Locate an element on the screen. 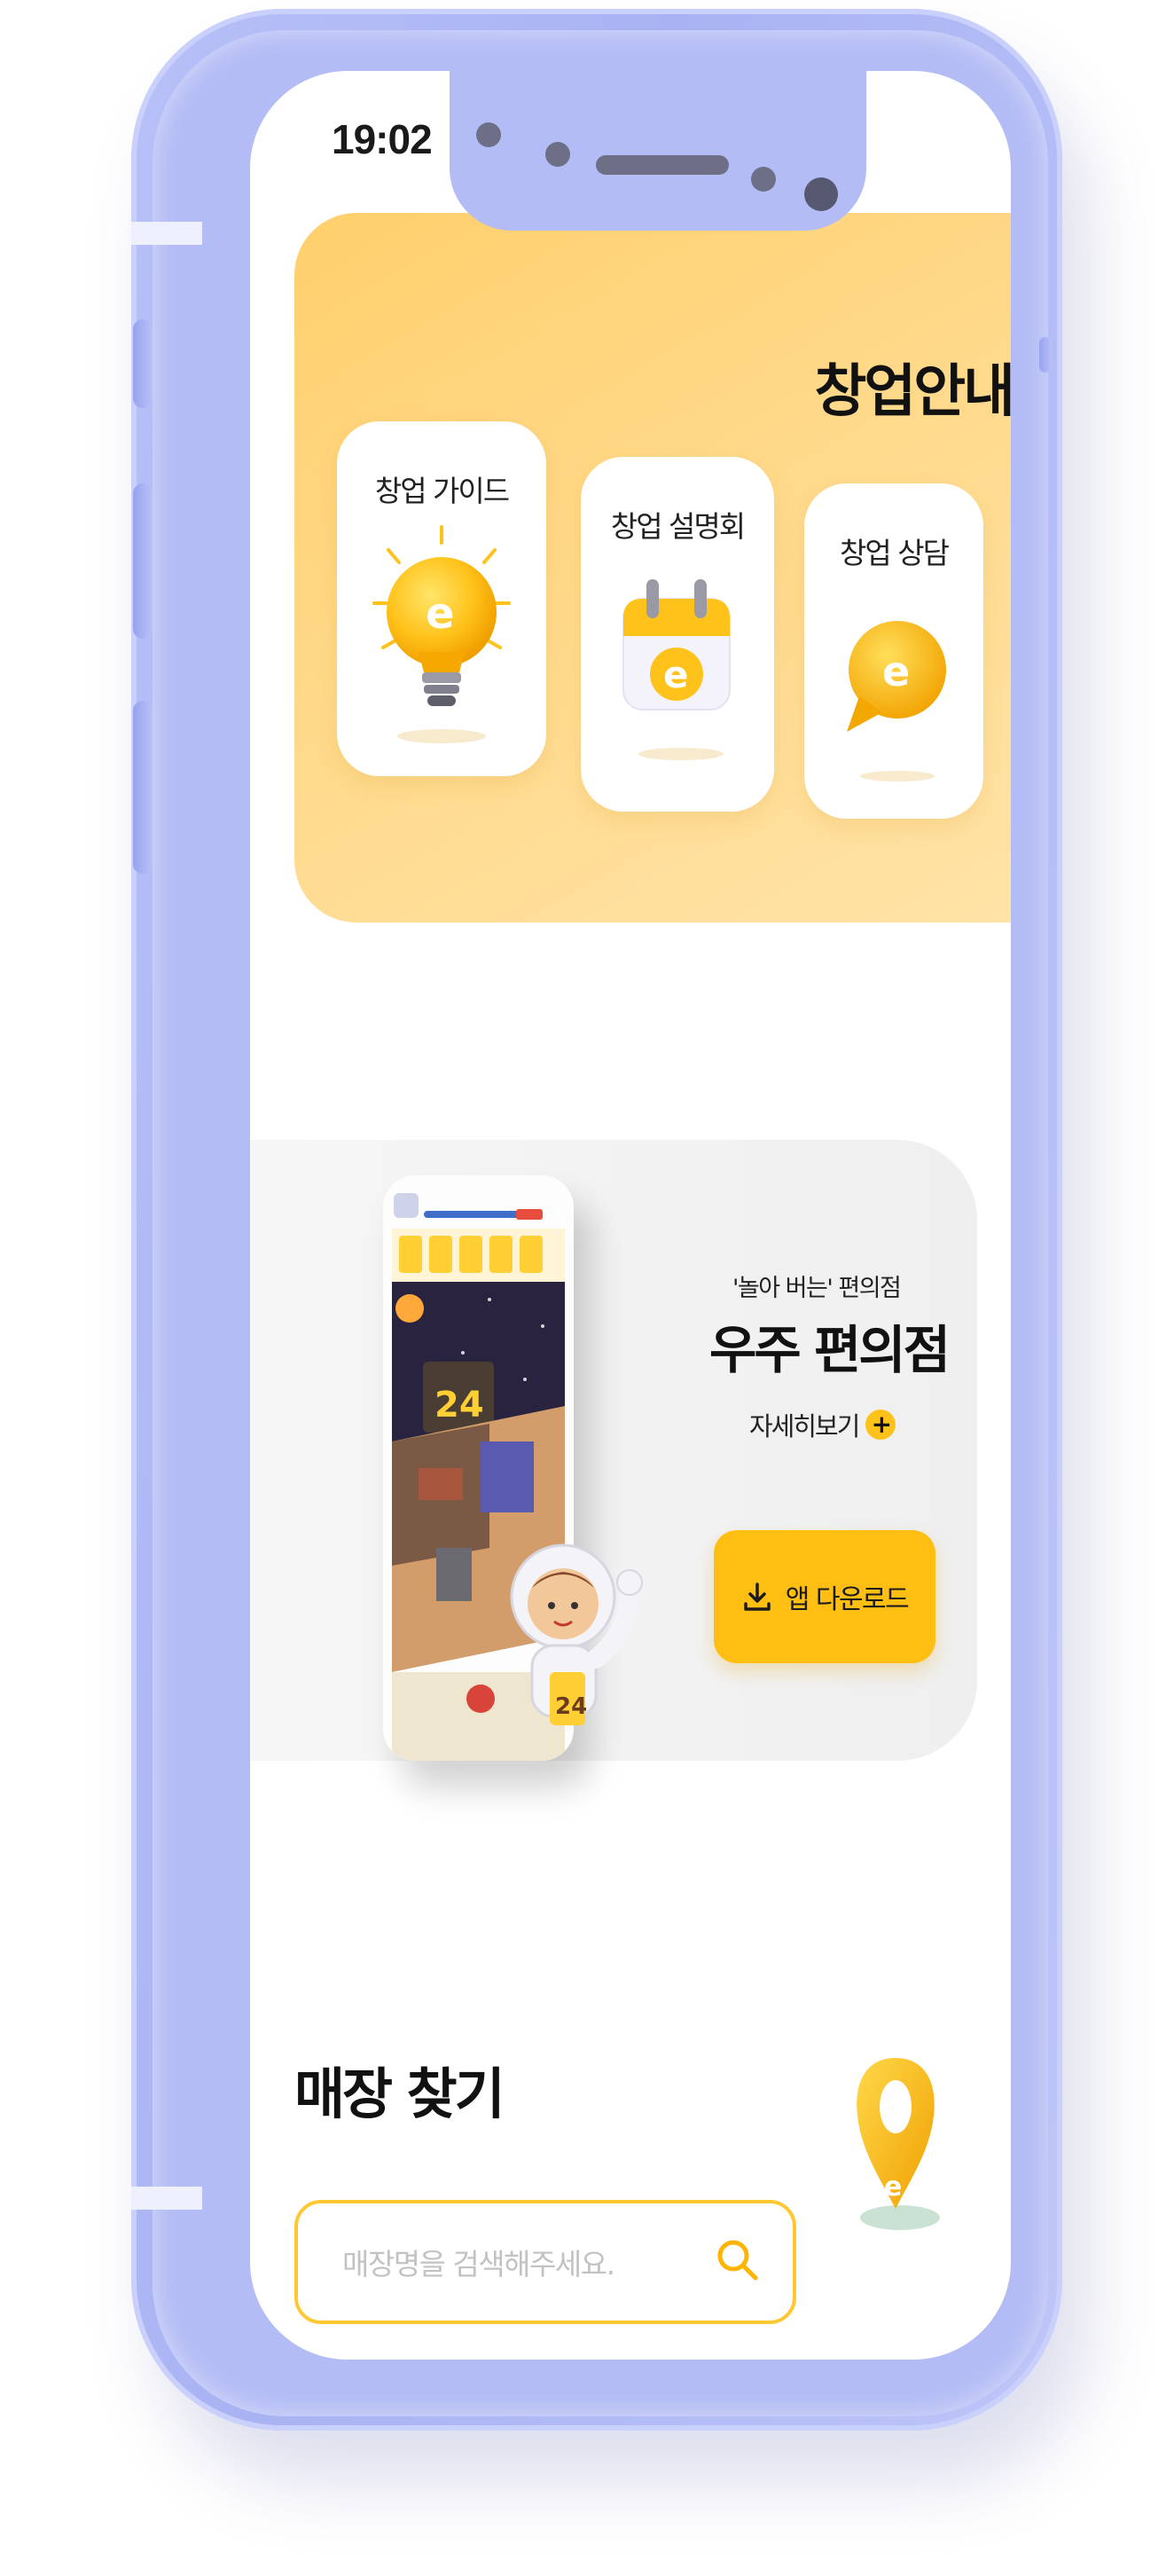 The image size is (1174, 2576). side-button-volume-up is located at coordinates (143, 561).